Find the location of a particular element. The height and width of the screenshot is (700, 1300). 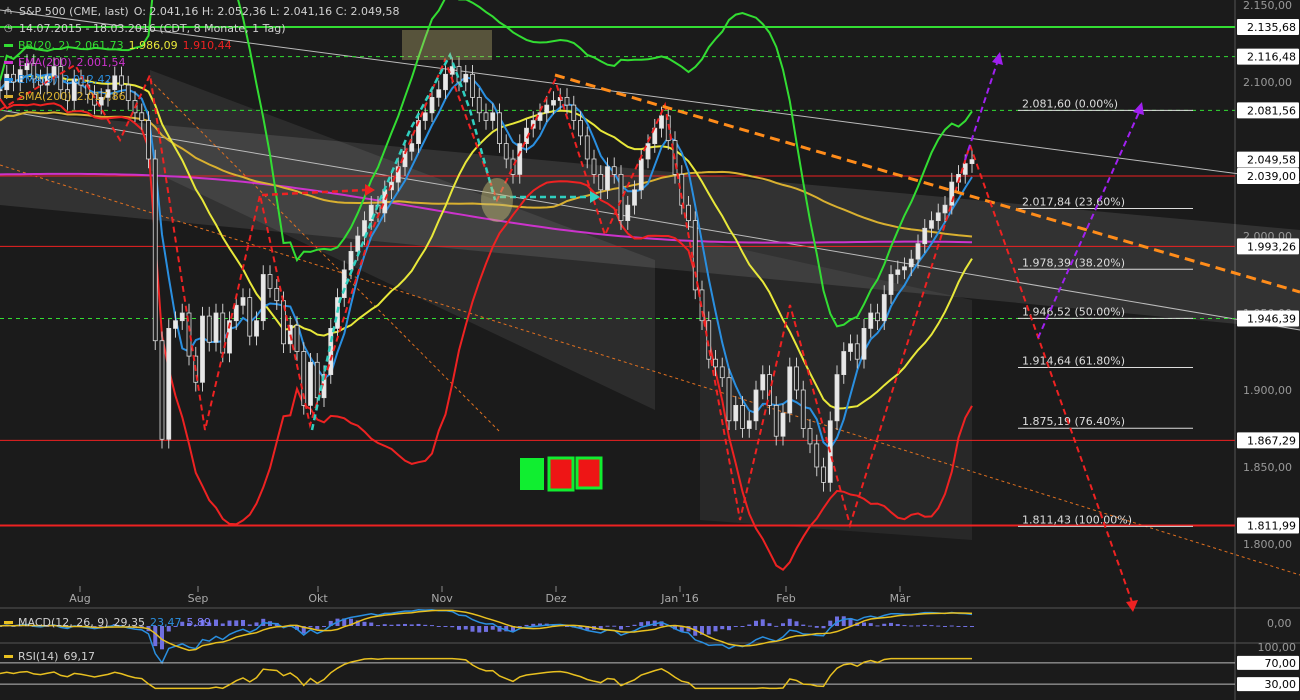

fib-label: 1.978,39 (38.20%) is located at coordinates (1073, 262).